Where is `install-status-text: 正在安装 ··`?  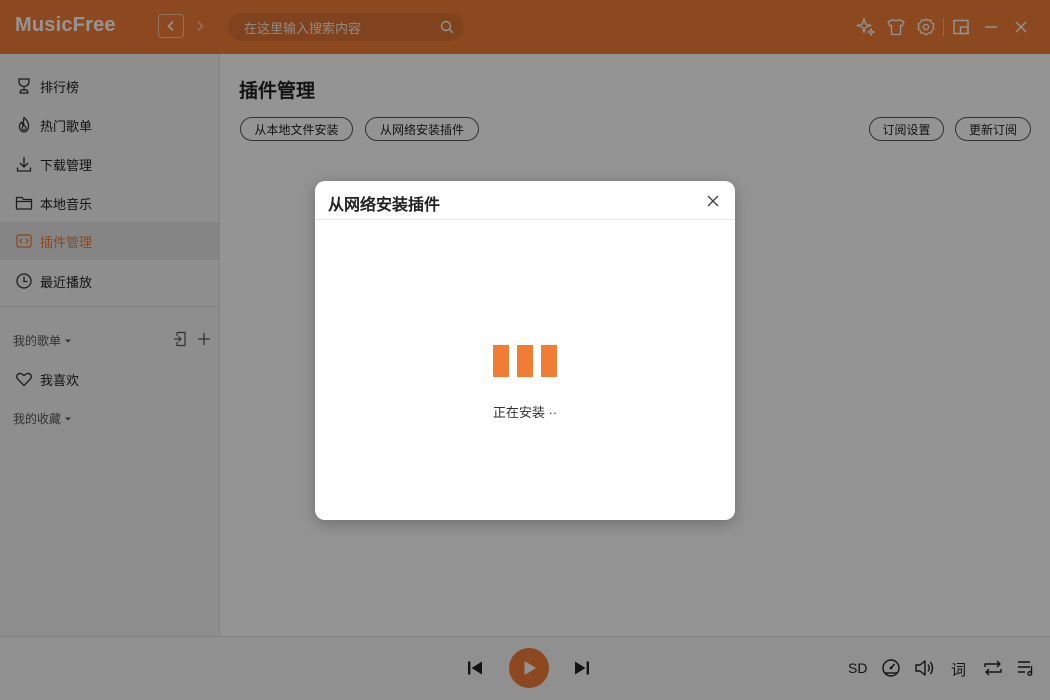
install-status-text: 正在安装 ·· is located at coordinates (525, 412).